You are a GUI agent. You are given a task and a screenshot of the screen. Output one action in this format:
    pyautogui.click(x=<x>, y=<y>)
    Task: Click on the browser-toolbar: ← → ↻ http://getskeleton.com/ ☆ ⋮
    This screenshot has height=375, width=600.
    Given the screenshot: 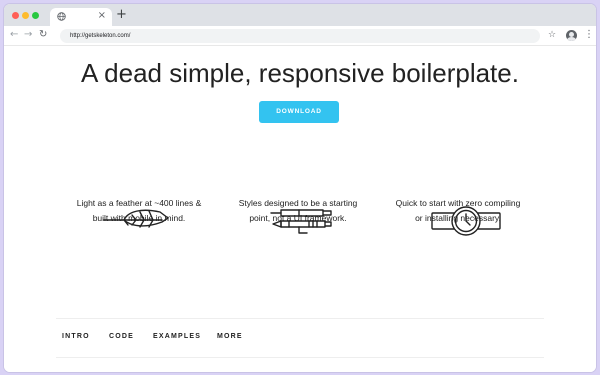 What is the action you would take?
    pyautogui.click(x=300, y=36)
    